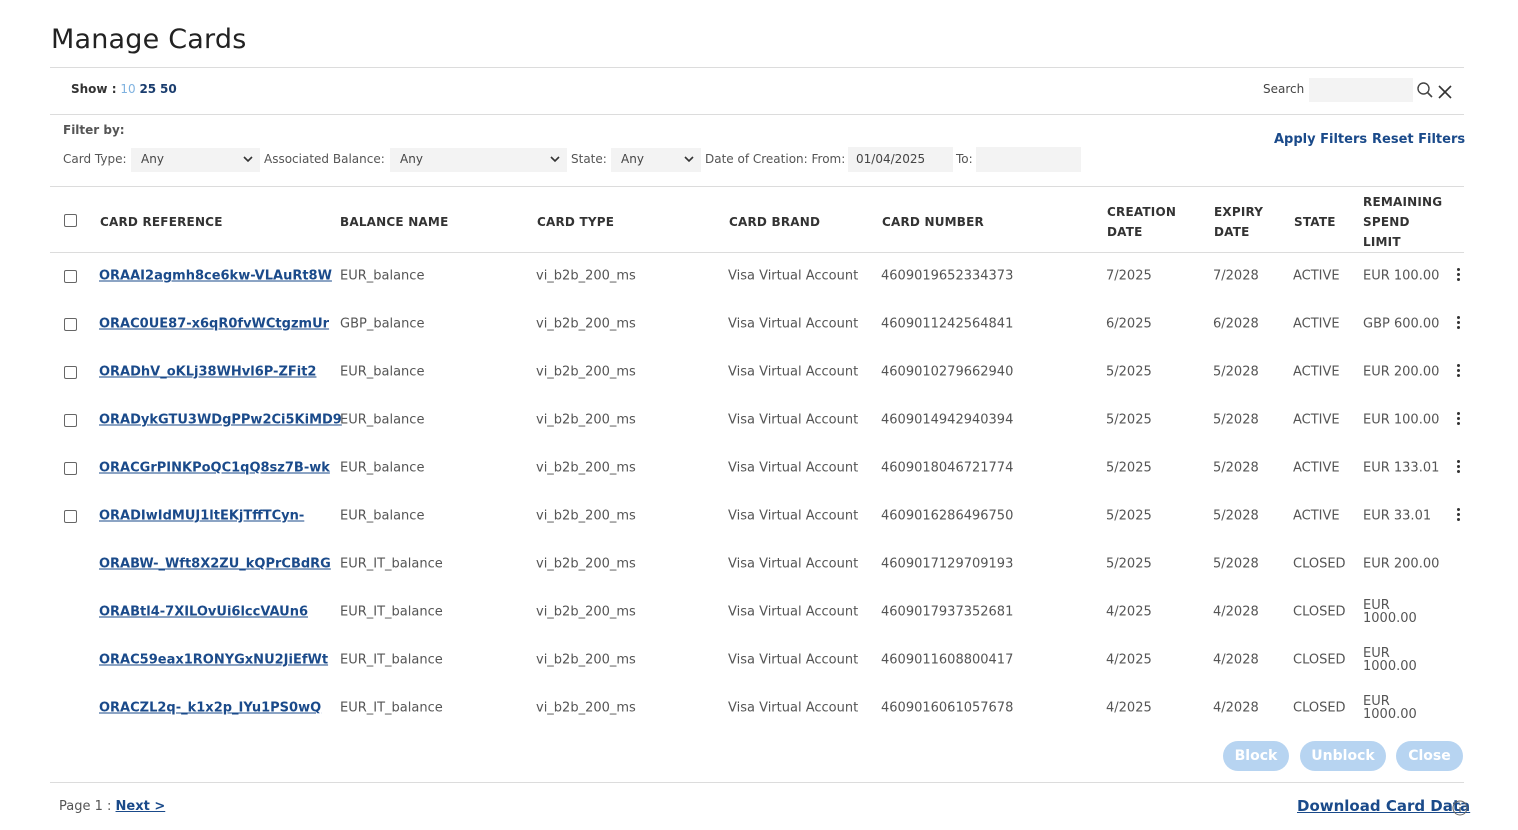 This screenshot has height=830, width=1518. I want to click on card-number: 4609016286496750, so click(947, 516).